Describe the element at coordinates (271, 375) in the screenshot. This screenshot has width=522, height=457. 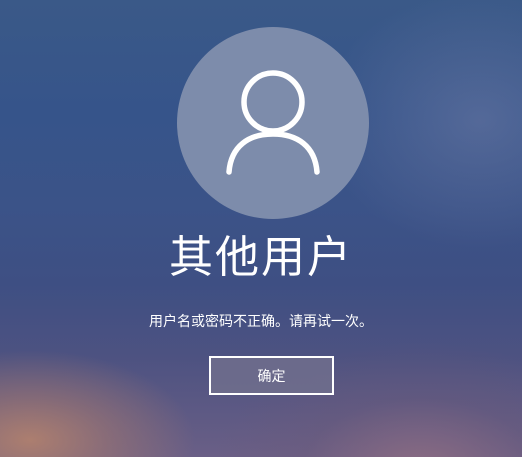
I see `ok-button: 确定` at that location.